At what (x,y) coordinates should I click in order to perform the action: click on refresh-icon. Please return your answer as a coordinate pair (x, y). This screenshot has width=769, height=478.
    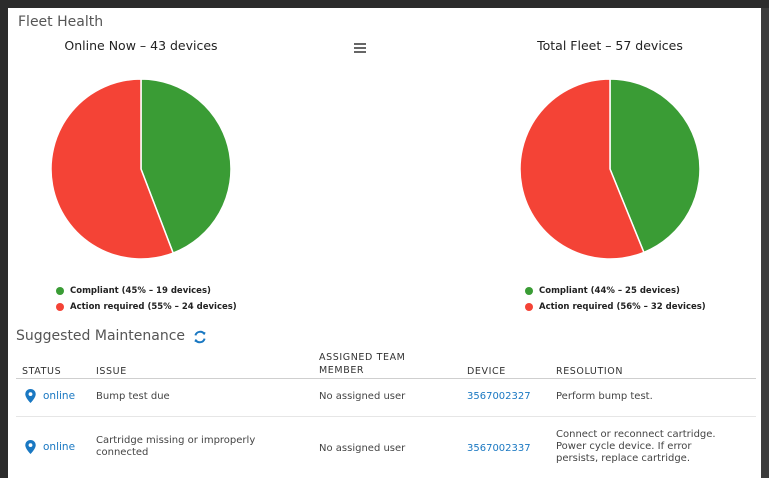
    Looking at the image, I should click on (200, 337).